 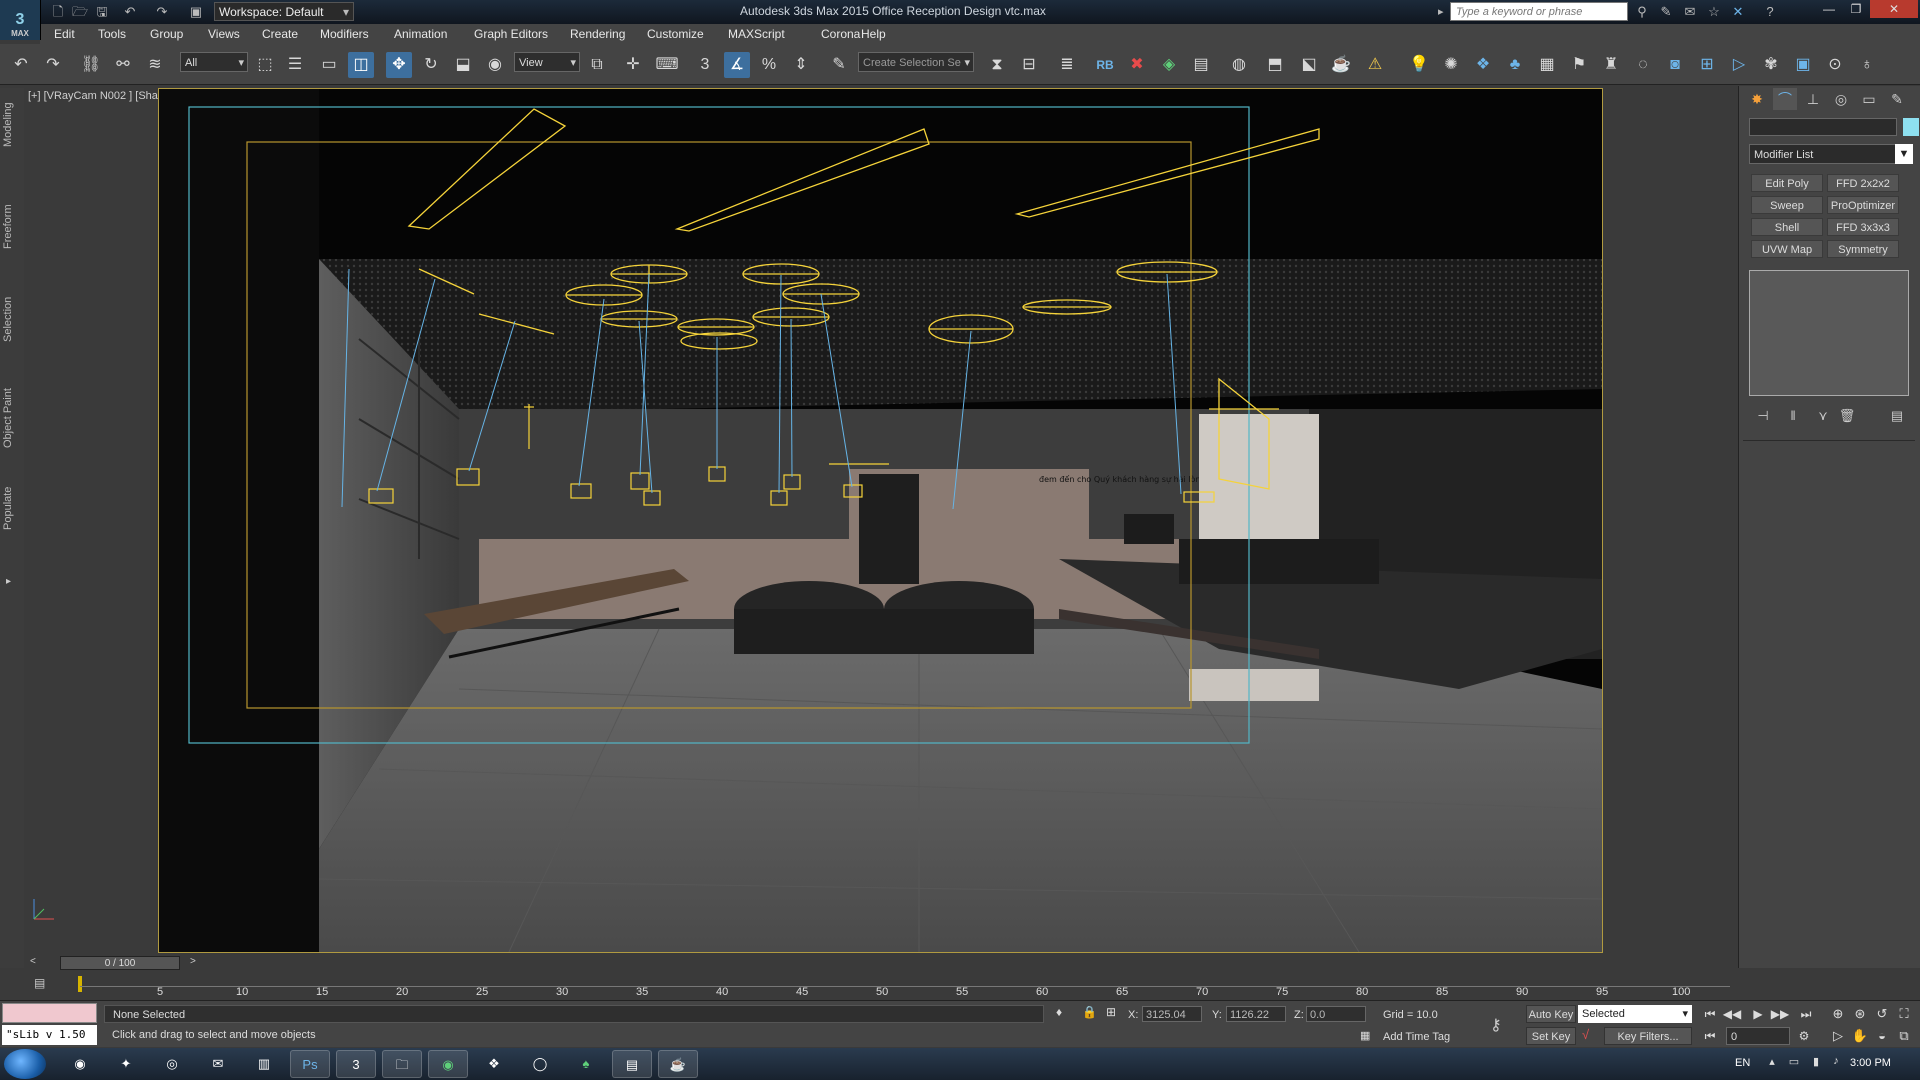 I want to click on menu-graph-editors: Graph Editors, so click(x=511, y=34).